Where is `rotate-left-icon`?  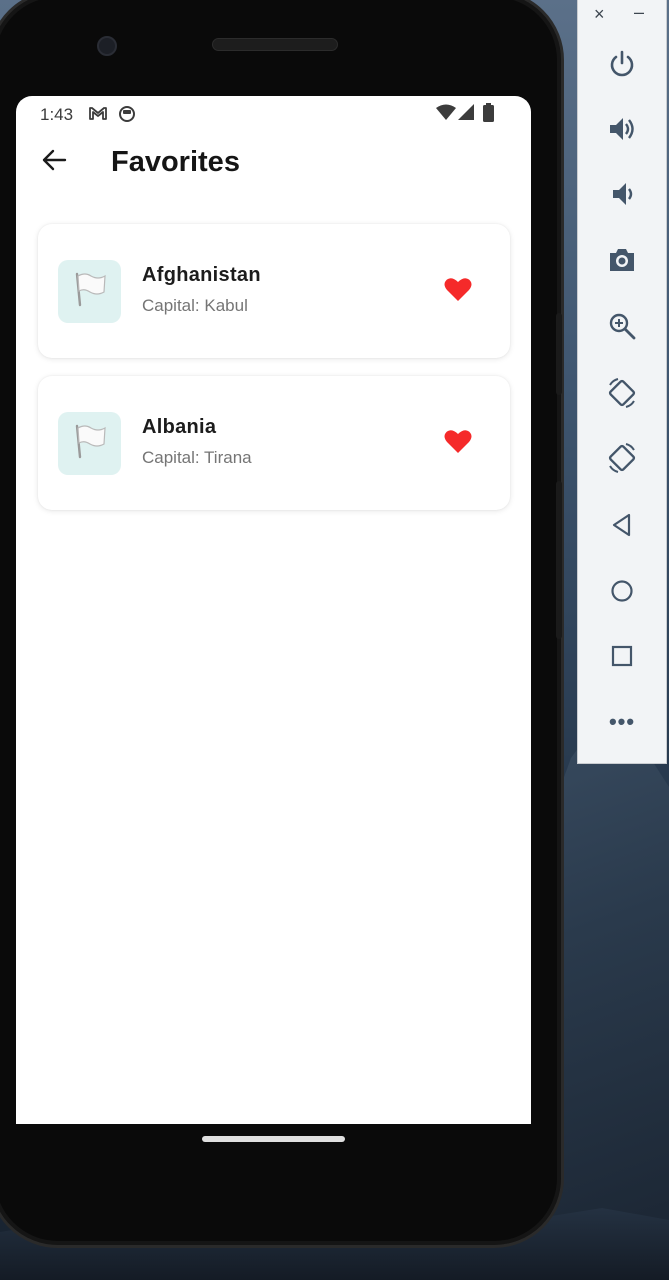
rotate-left-icon is located at coordinates (622, 395).